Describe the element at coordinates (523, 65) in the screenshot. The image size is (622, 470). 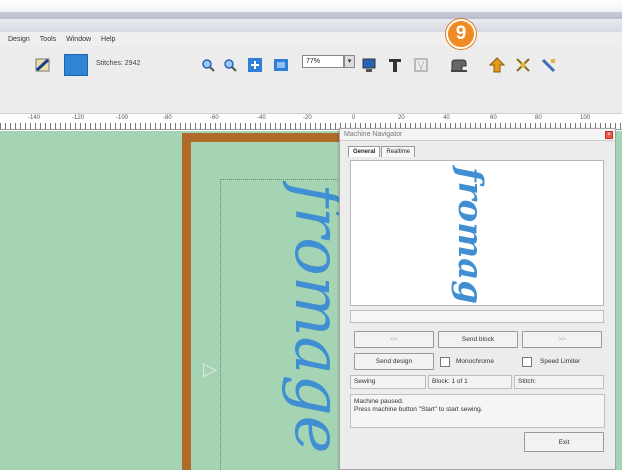
I see `stitch-icon` at that location.